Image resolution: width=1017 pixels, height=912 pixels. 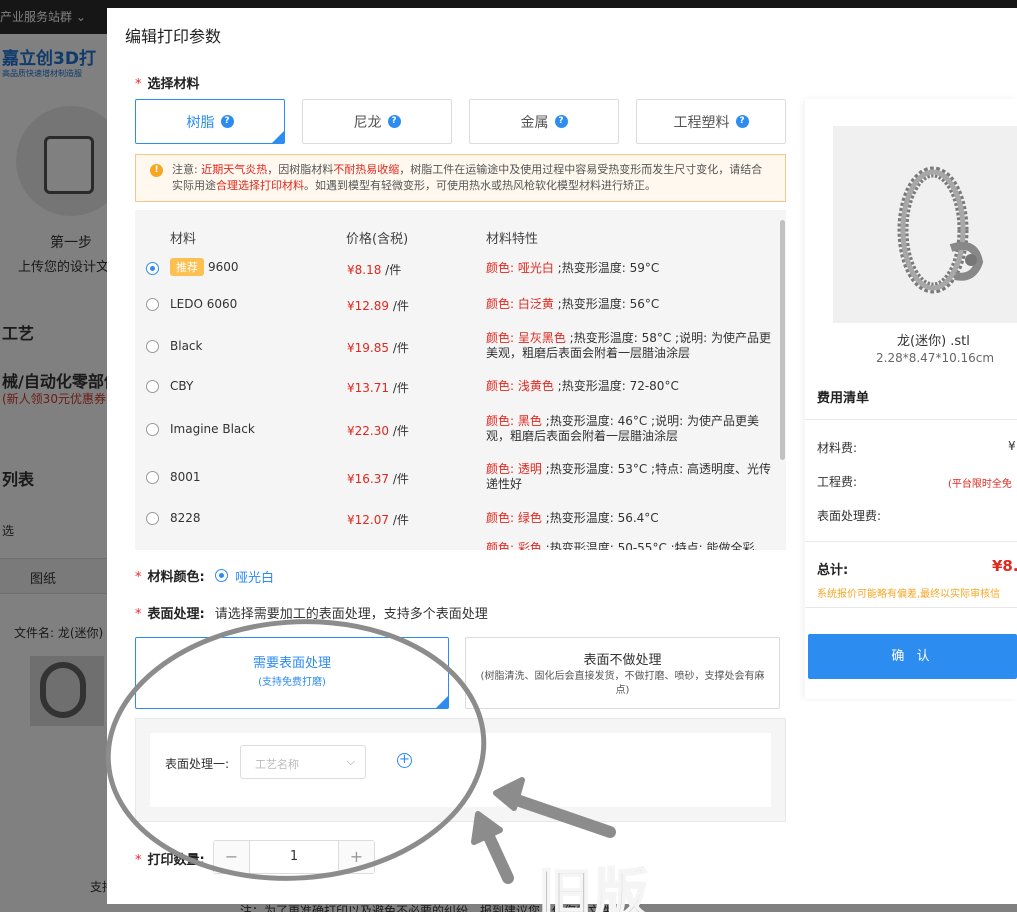 I want to click on surface-fee-label: 表面处理费:, so click(x=849, y=516).